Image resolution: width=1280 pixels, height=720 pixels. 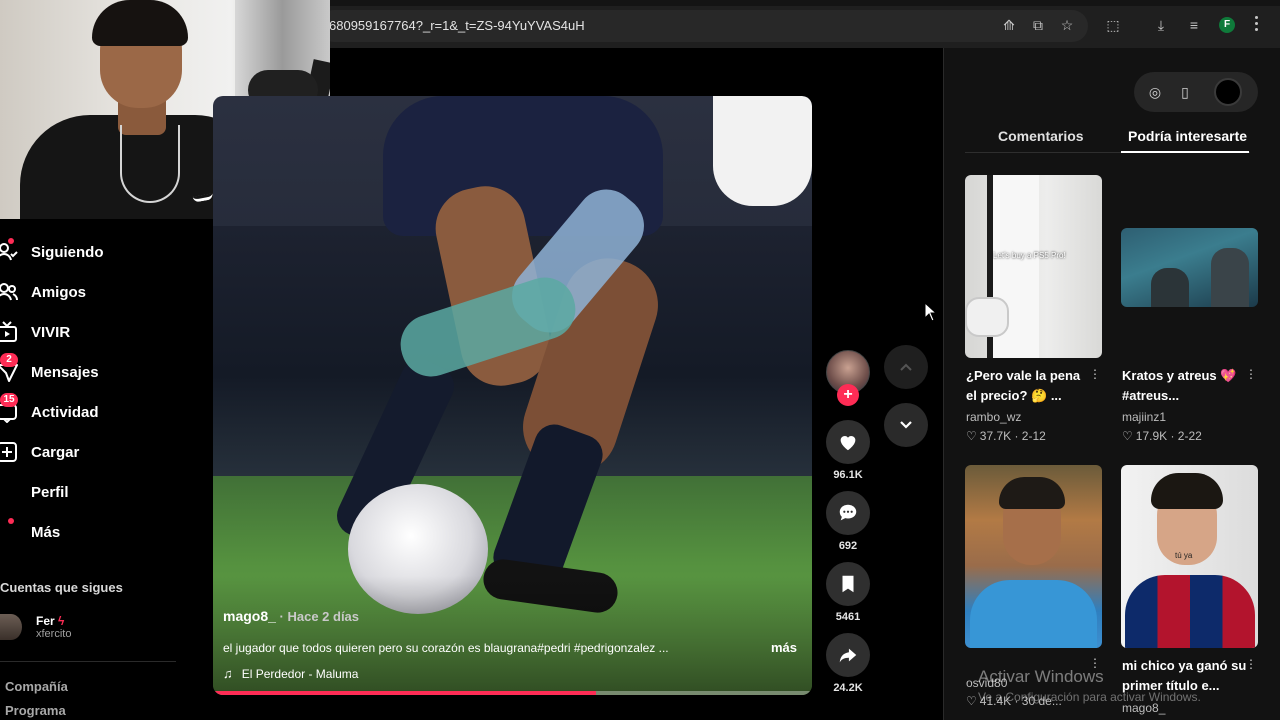 I want to click on next-video-button, so click(x=906, y=425).